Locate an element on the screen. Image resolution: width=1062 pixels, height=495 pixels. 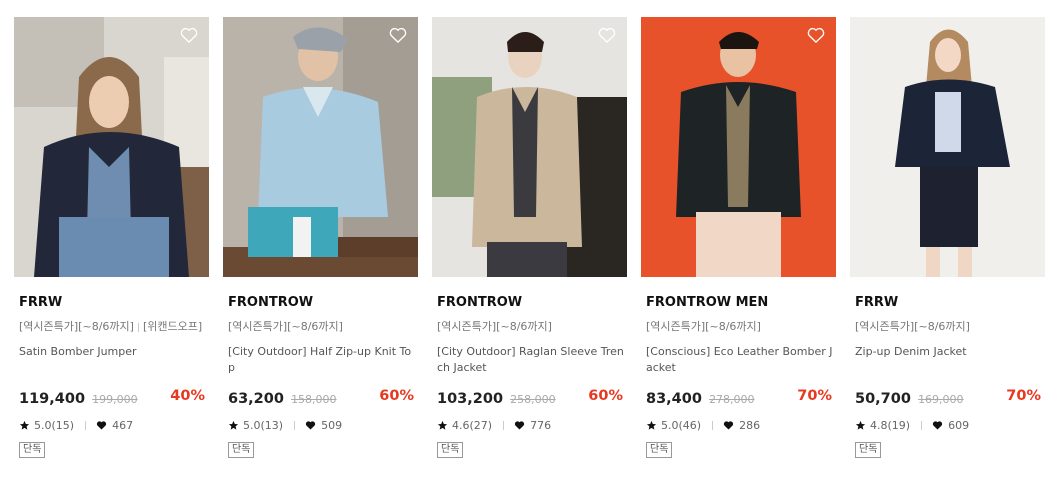
product-name: [Conscious] Eco Leather Bomber Jacket is located at coordinates (740, 361).